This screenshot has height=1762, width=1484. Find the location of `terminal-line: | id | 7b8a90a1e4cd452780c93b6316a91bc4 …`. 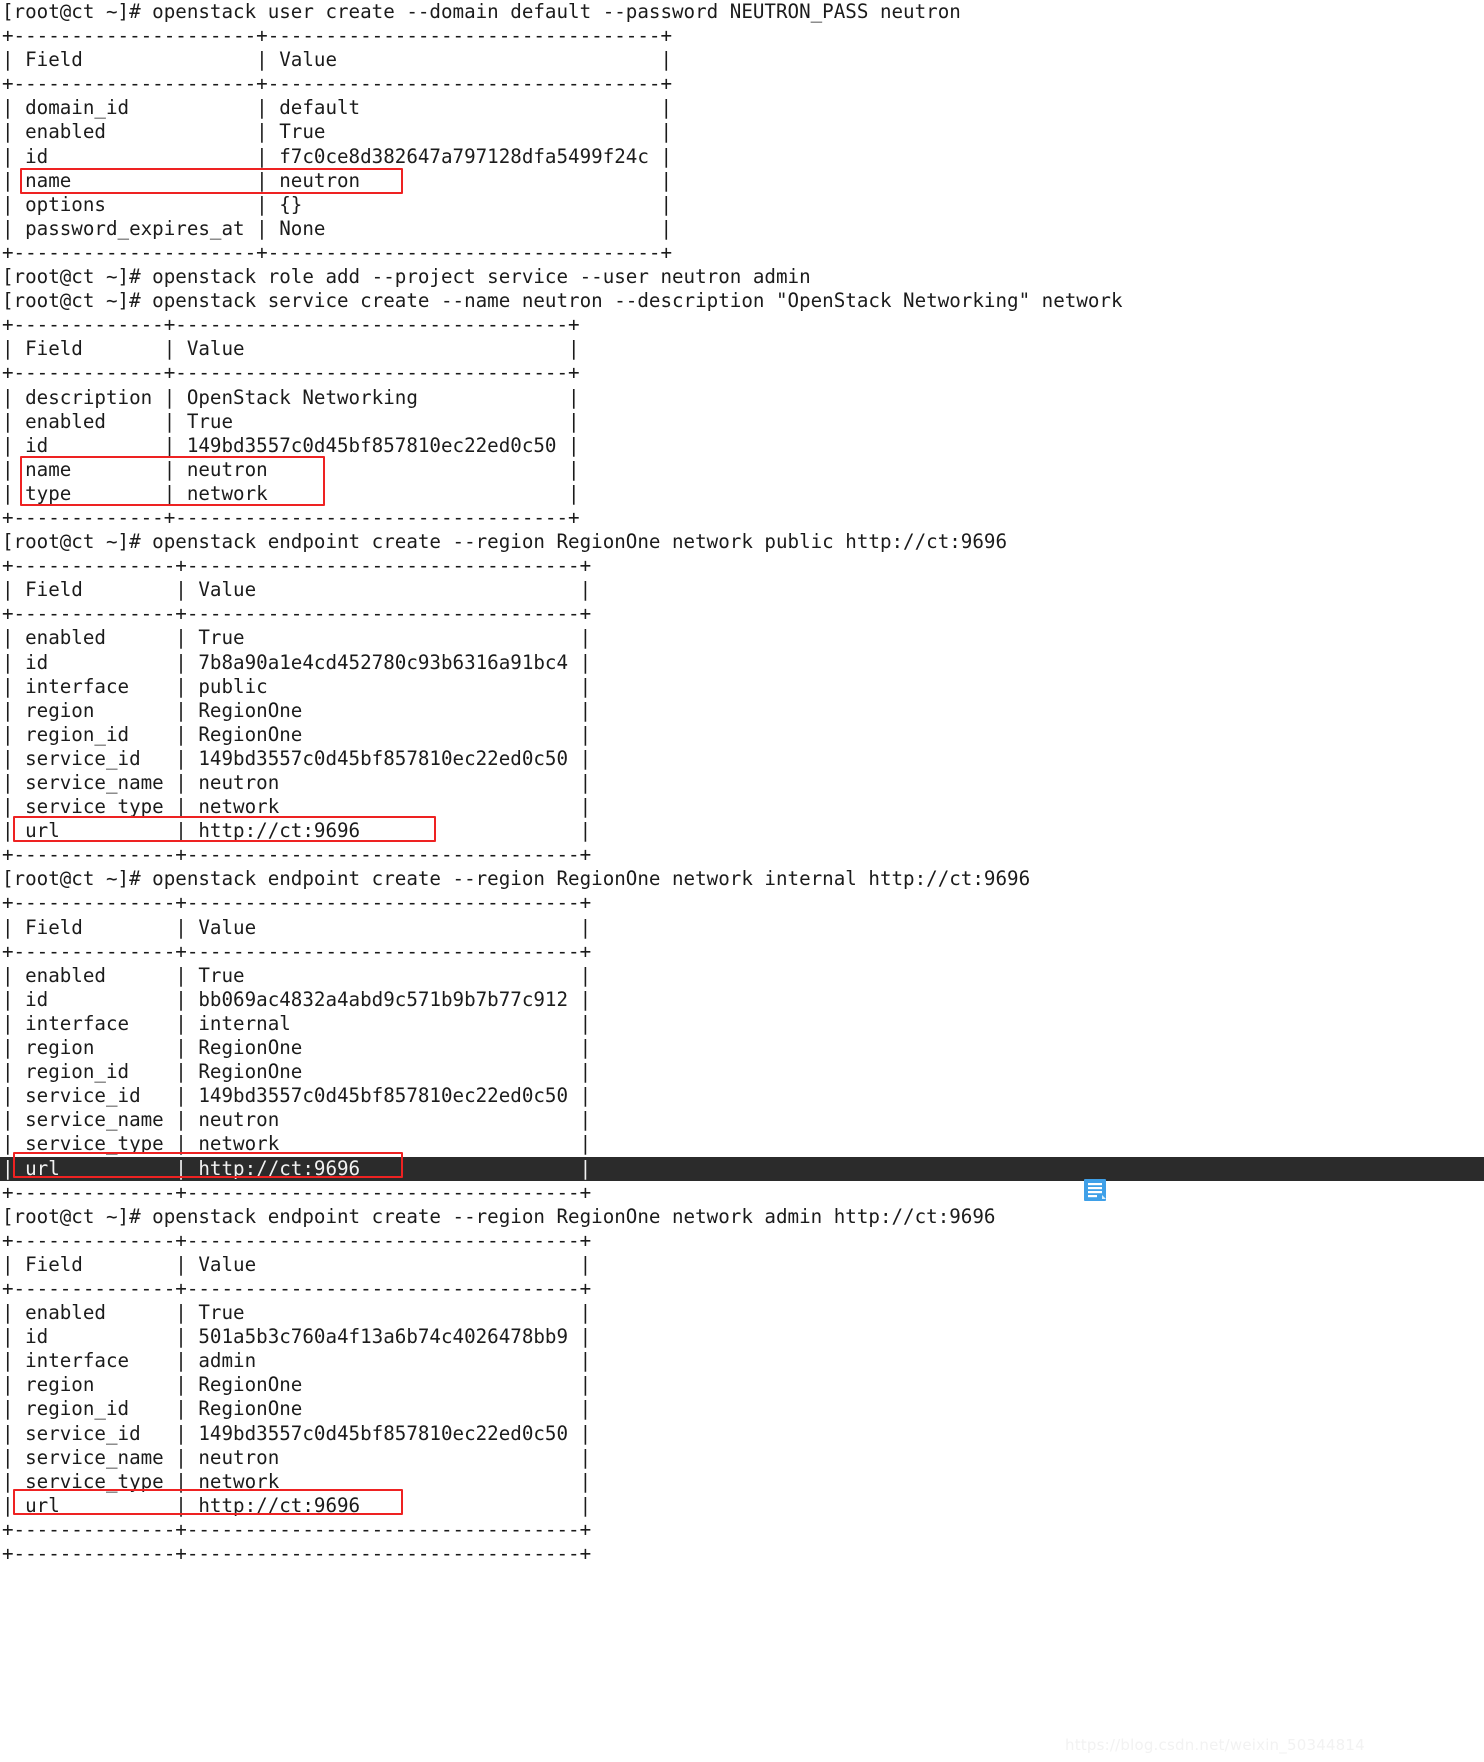

terminal-line: | id | 7b8a90a1e4cd452780c93b6316a91bc4 … is located at coordinates (297, 662).